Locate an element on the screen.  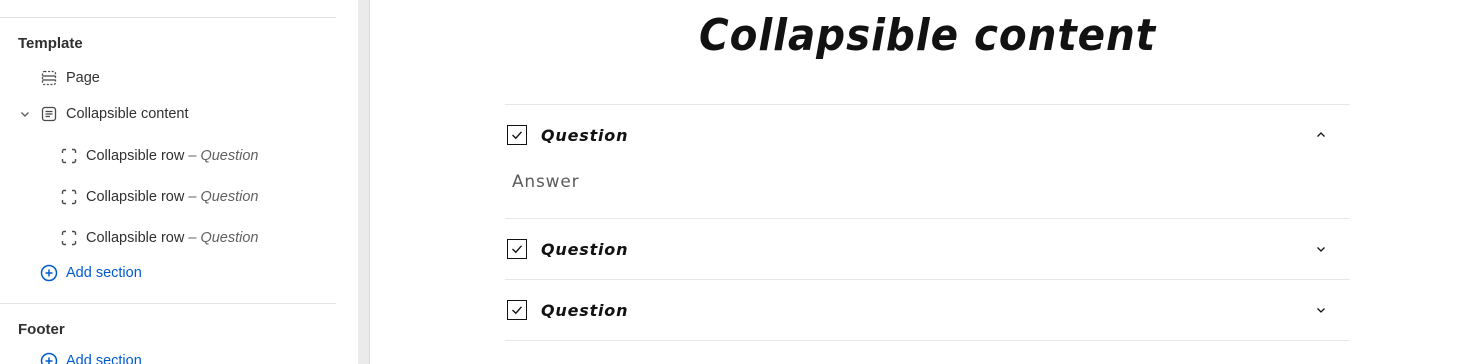
add-section-button: Add section is located at coordinates (91, 273).